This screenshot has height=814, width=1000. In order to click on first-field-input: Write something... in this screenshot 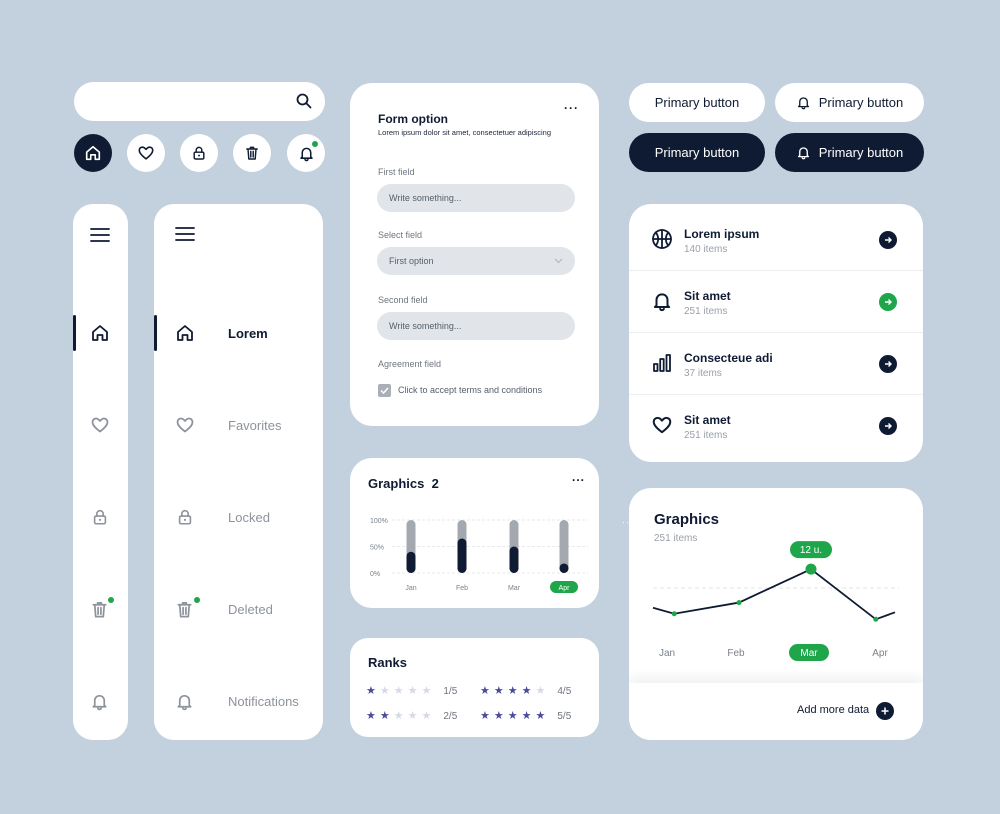, I will do `click(476, 198)`.